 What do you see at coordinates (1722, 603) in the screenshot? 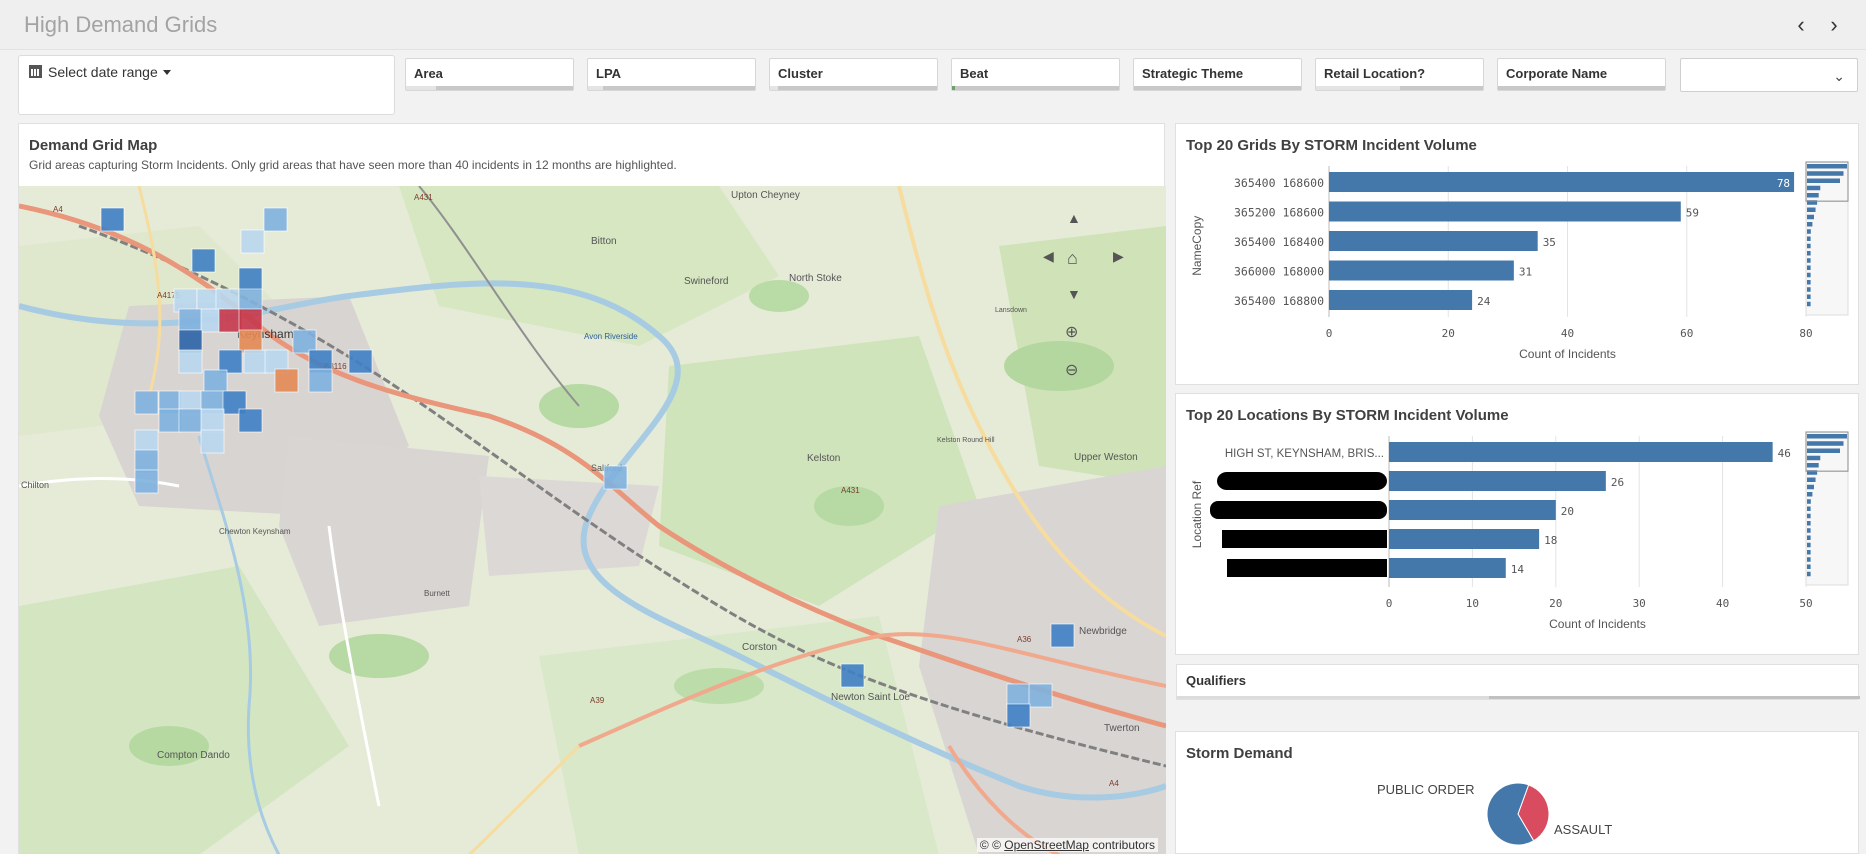
I see `x-tick-label: 40` at bounding box center [1722, 603].